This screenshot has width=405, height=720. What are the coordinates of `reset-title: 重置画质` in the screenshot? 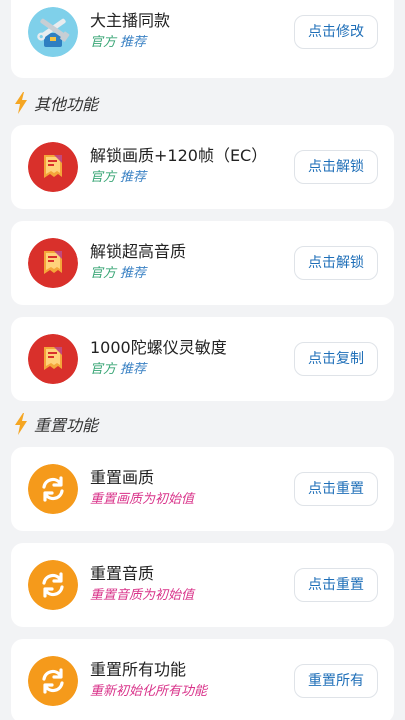 It's located at (122, 477).